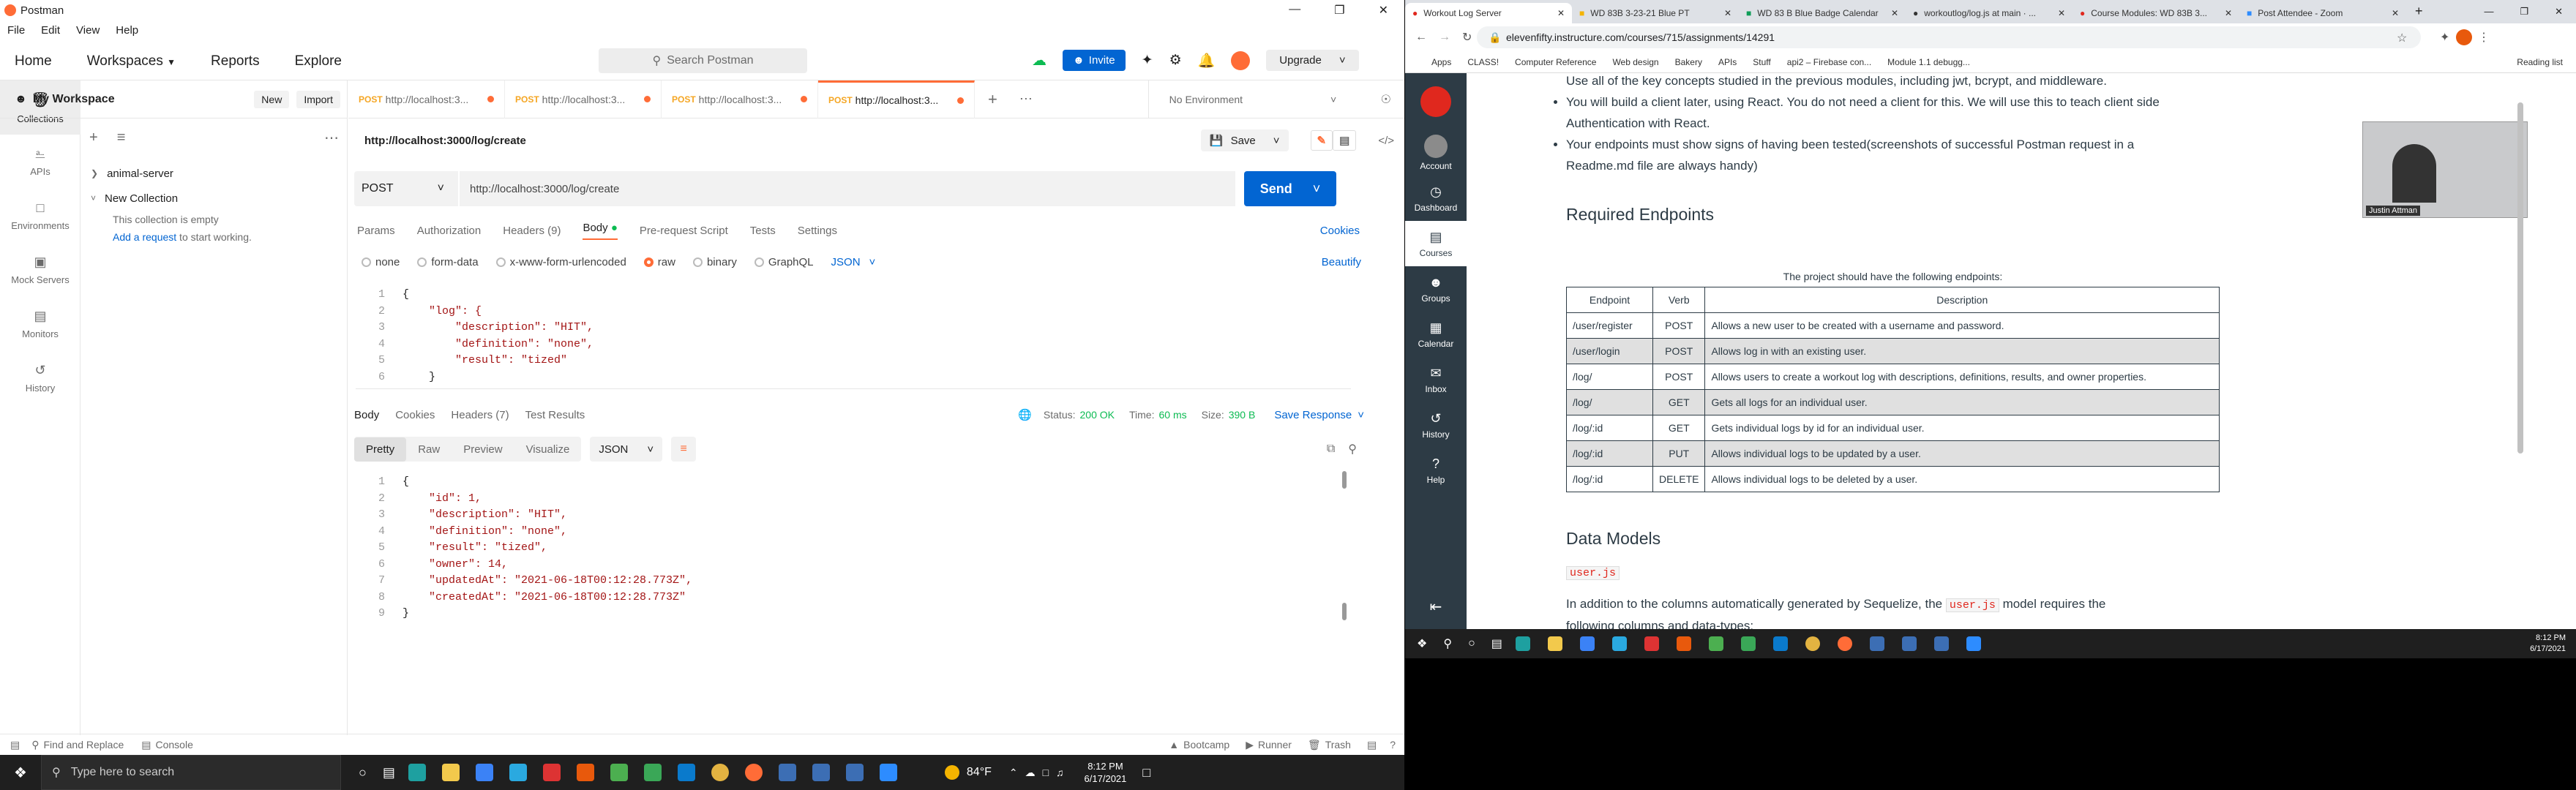 This screenshot has height=790, width=2576. What do you see at coordinates (1329, 745) in the screenshot?
I see `trash-button: 🗑 Trash` at bounding box center [1329, 745].